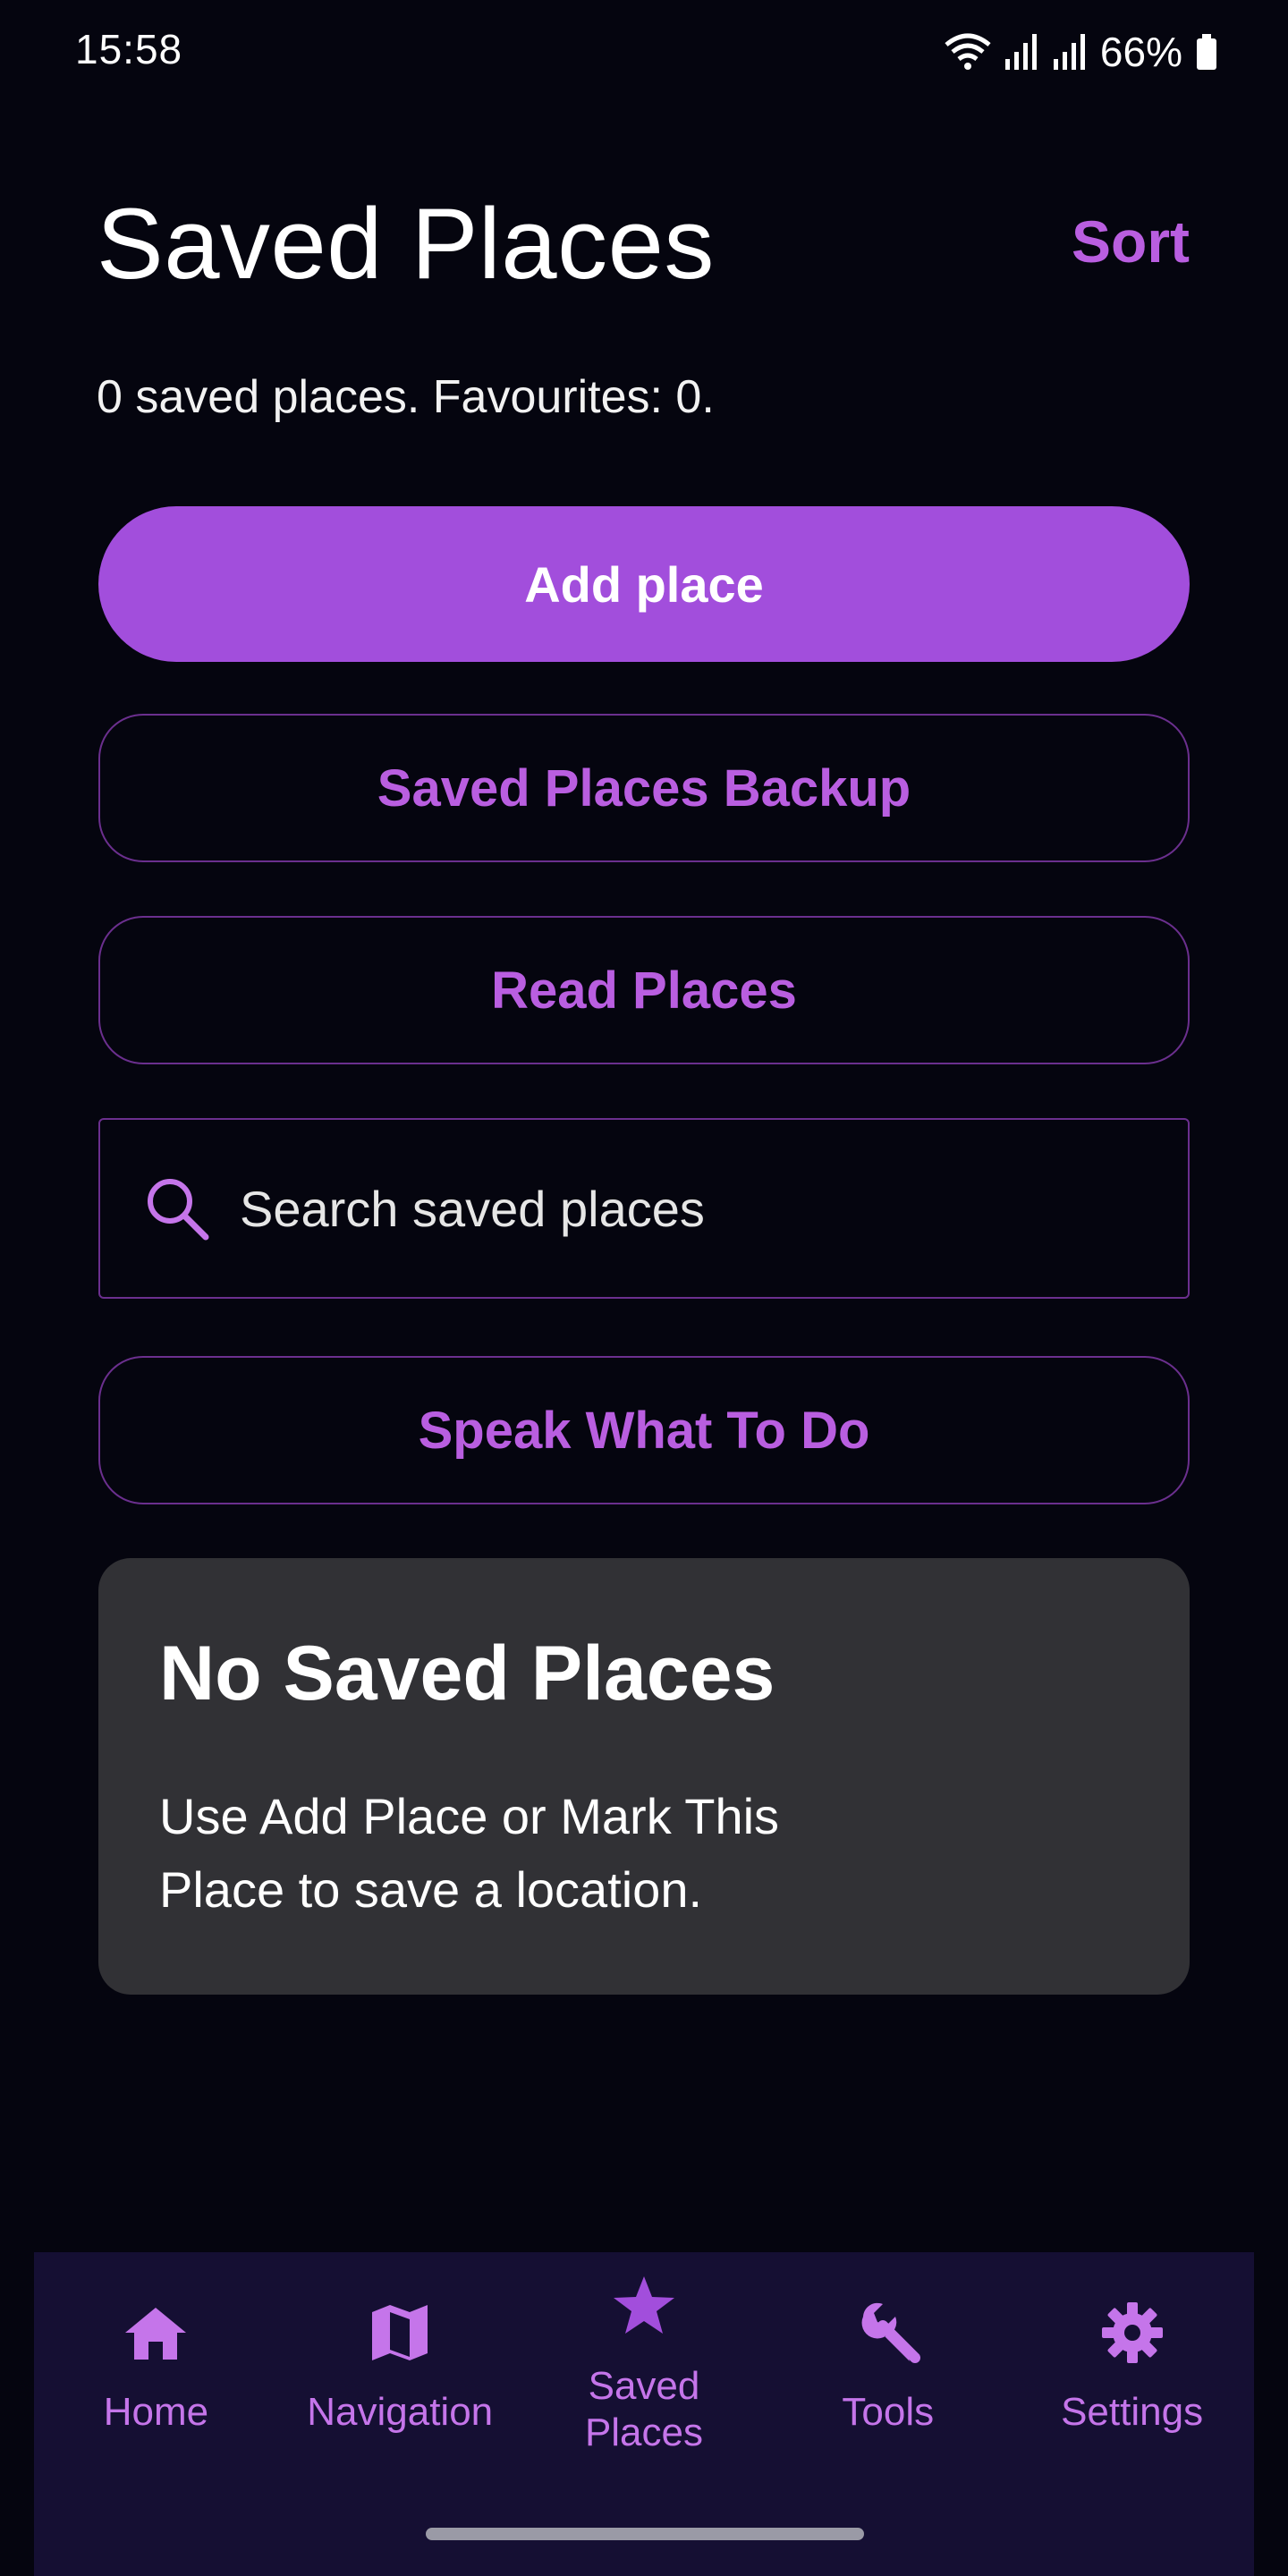 The height and width of the screenshot is (2576, 1288). Describe the element at coordinates (406, 244) in the screenshot. I see `page-title: Saved Places` at that location.